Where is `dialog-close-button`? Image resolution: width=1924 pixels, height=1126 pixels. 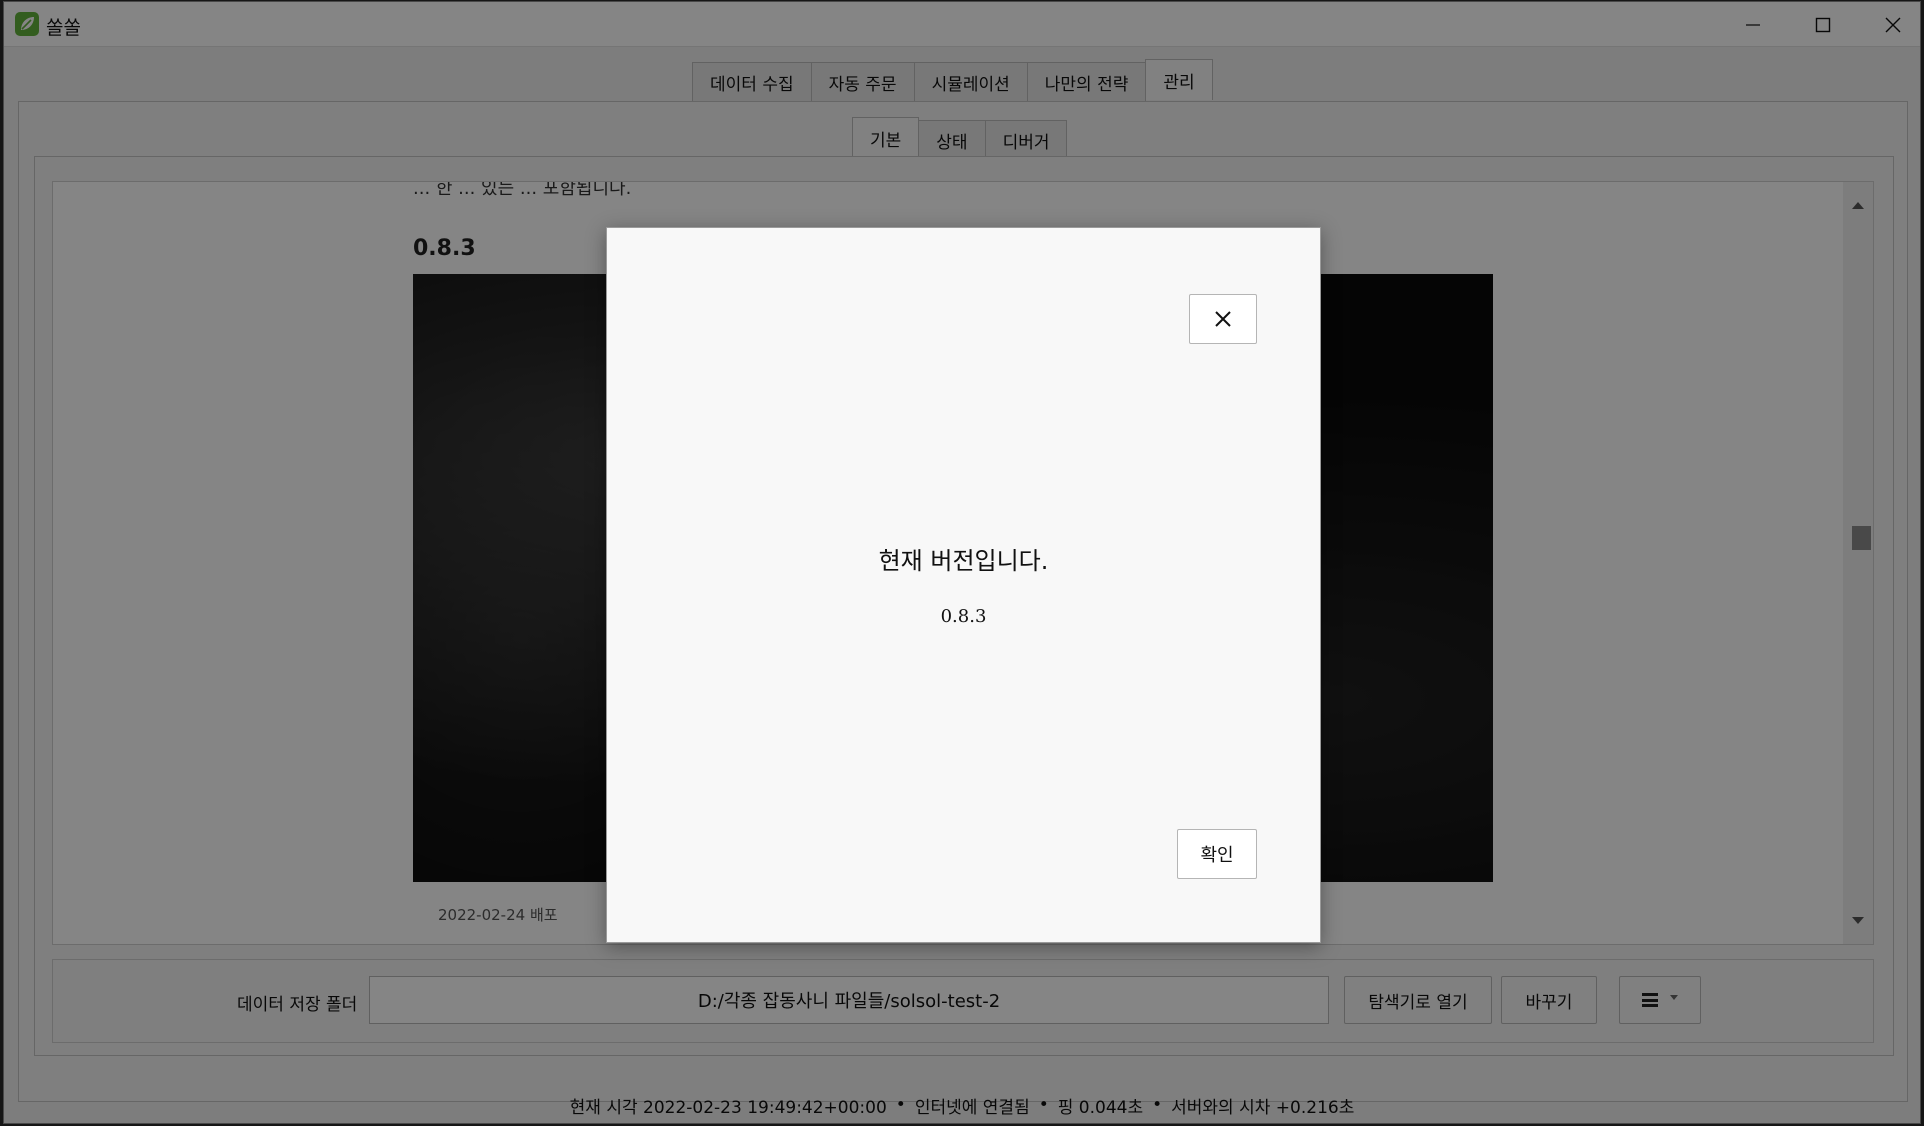 dialog-close-button is located at coordinates (1223, 319).